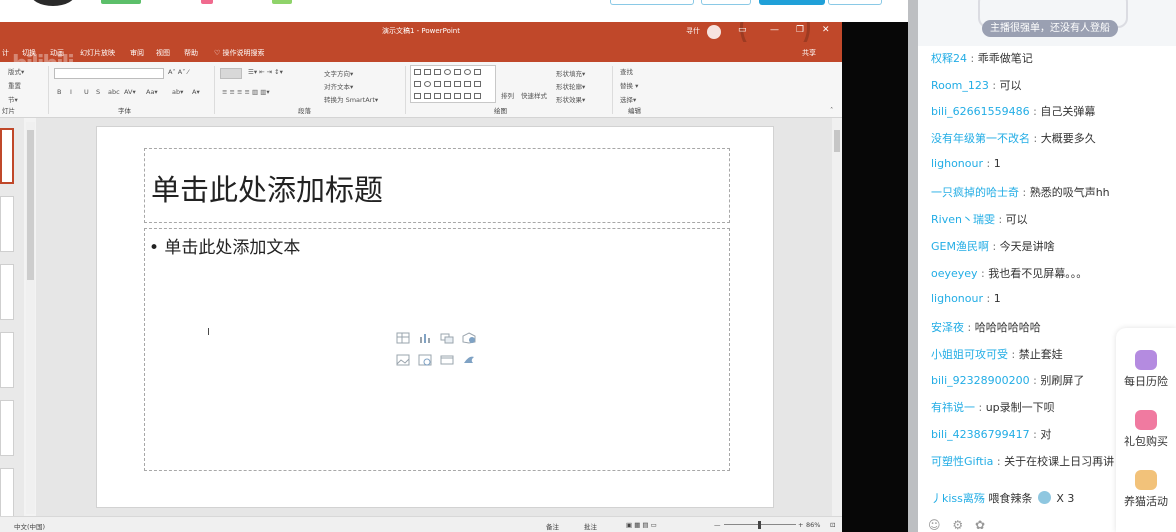 This screenshot has width=1176, height=532. What do you see at coordinates (949, 58) in the screenshot?
I see `chat-username: 权释24` at bounding box center [949, 58].